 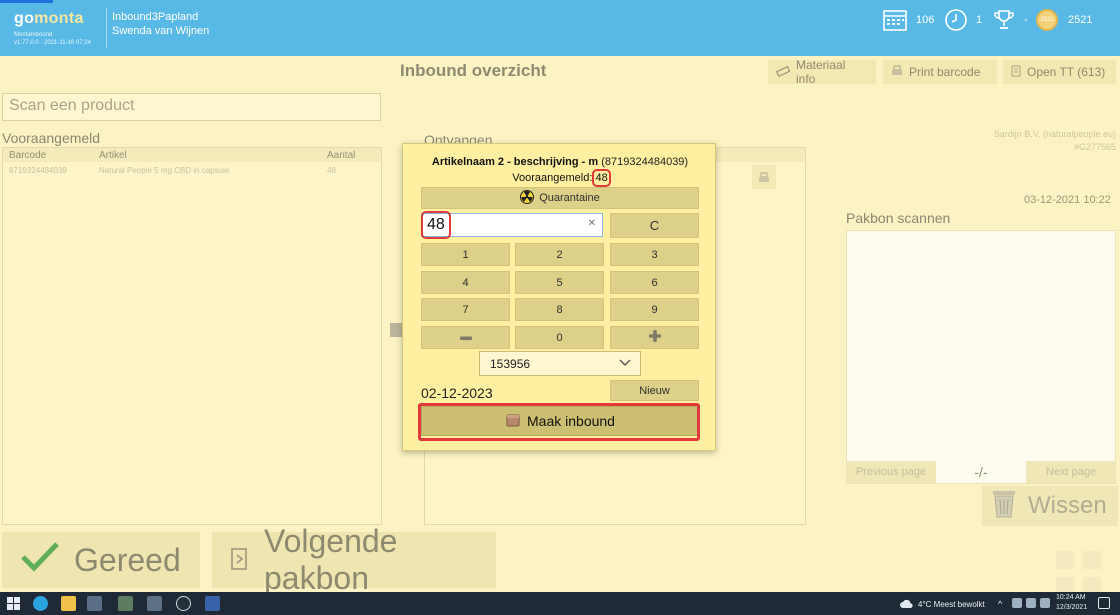 What do you see at coordinates (1067, 200) in the screenshot?
I see `date-time: 03-12-2021 10:22` at bounding box center [1067, 200].